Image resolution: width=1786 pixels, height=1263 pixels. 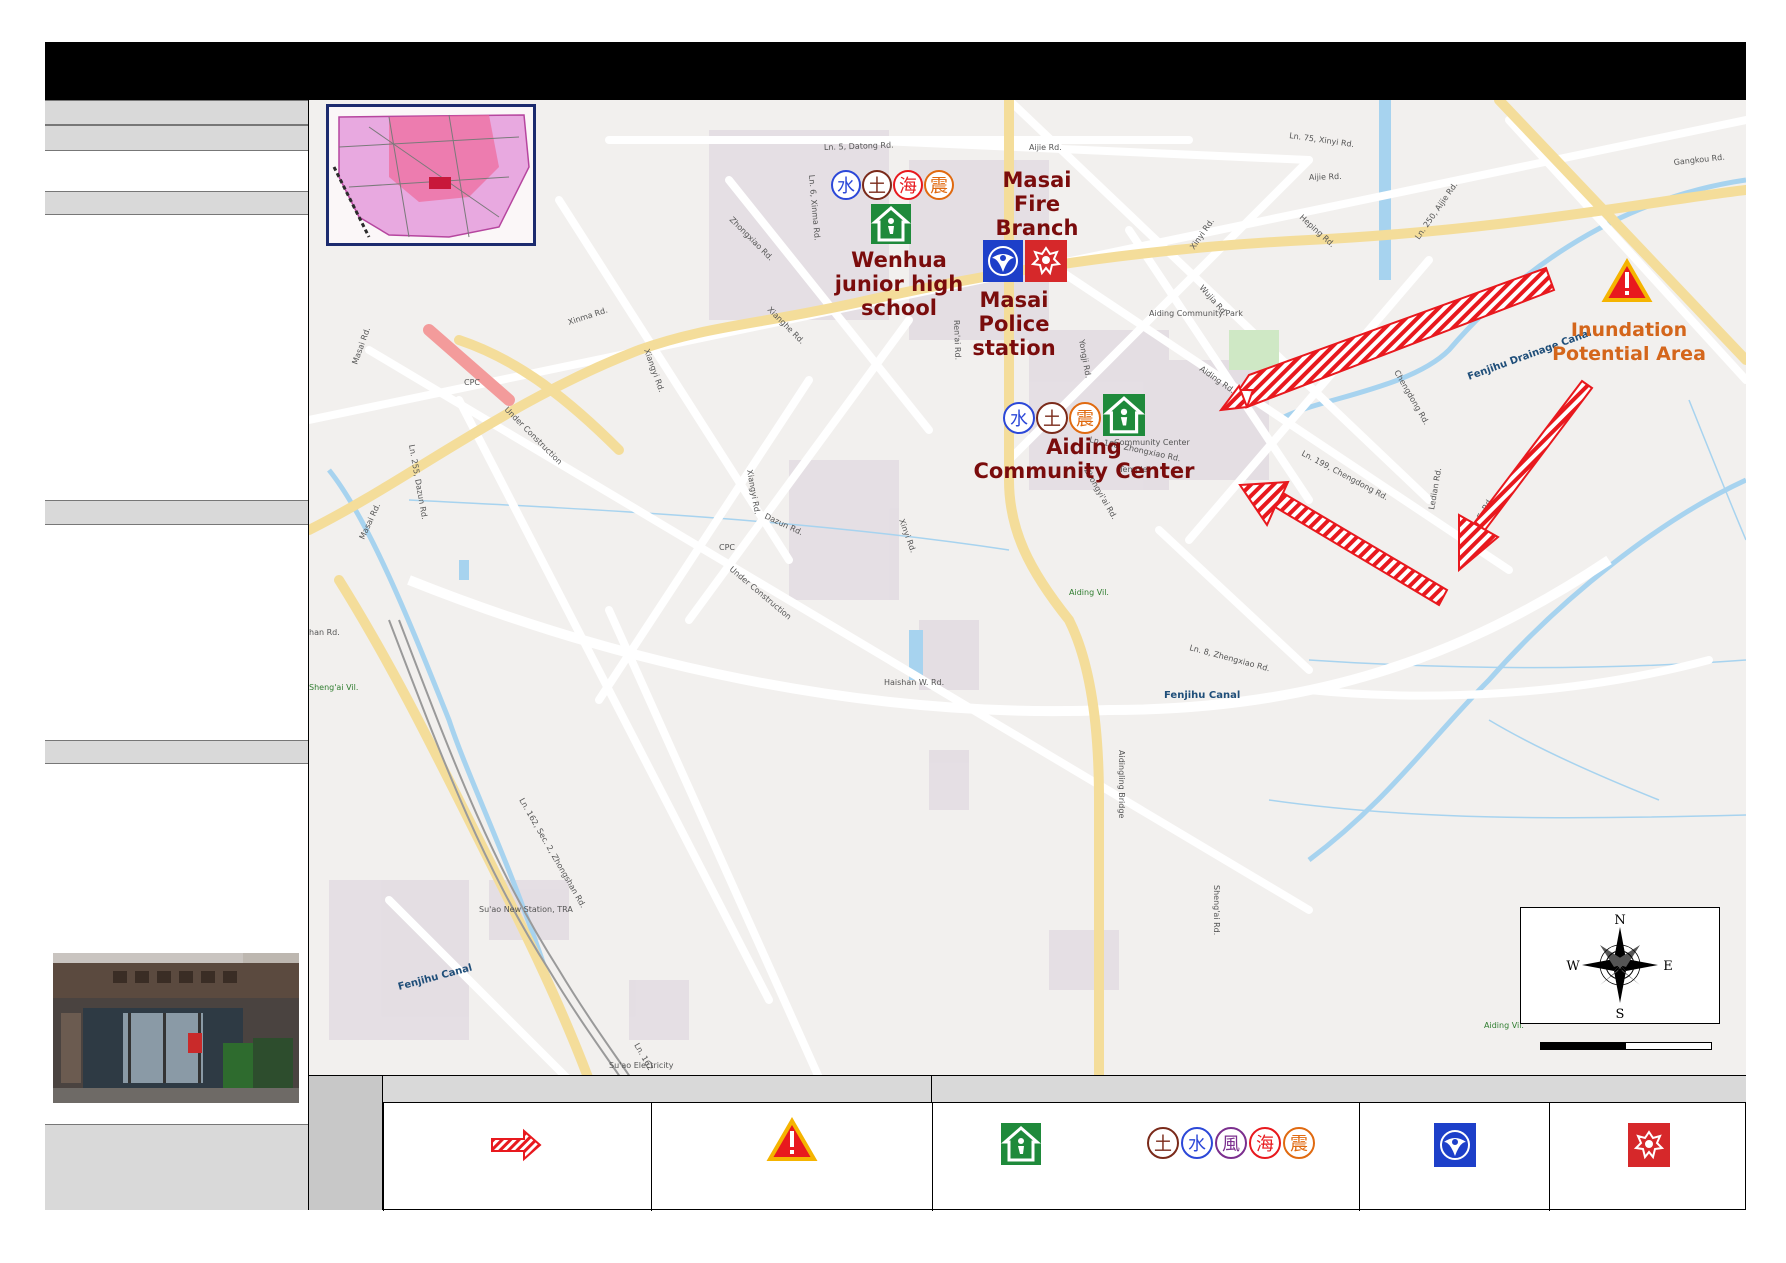 What do you see at coordinates (895, 71) in the screenshot?
I see `title-bar` at bounding box center [895, 71].